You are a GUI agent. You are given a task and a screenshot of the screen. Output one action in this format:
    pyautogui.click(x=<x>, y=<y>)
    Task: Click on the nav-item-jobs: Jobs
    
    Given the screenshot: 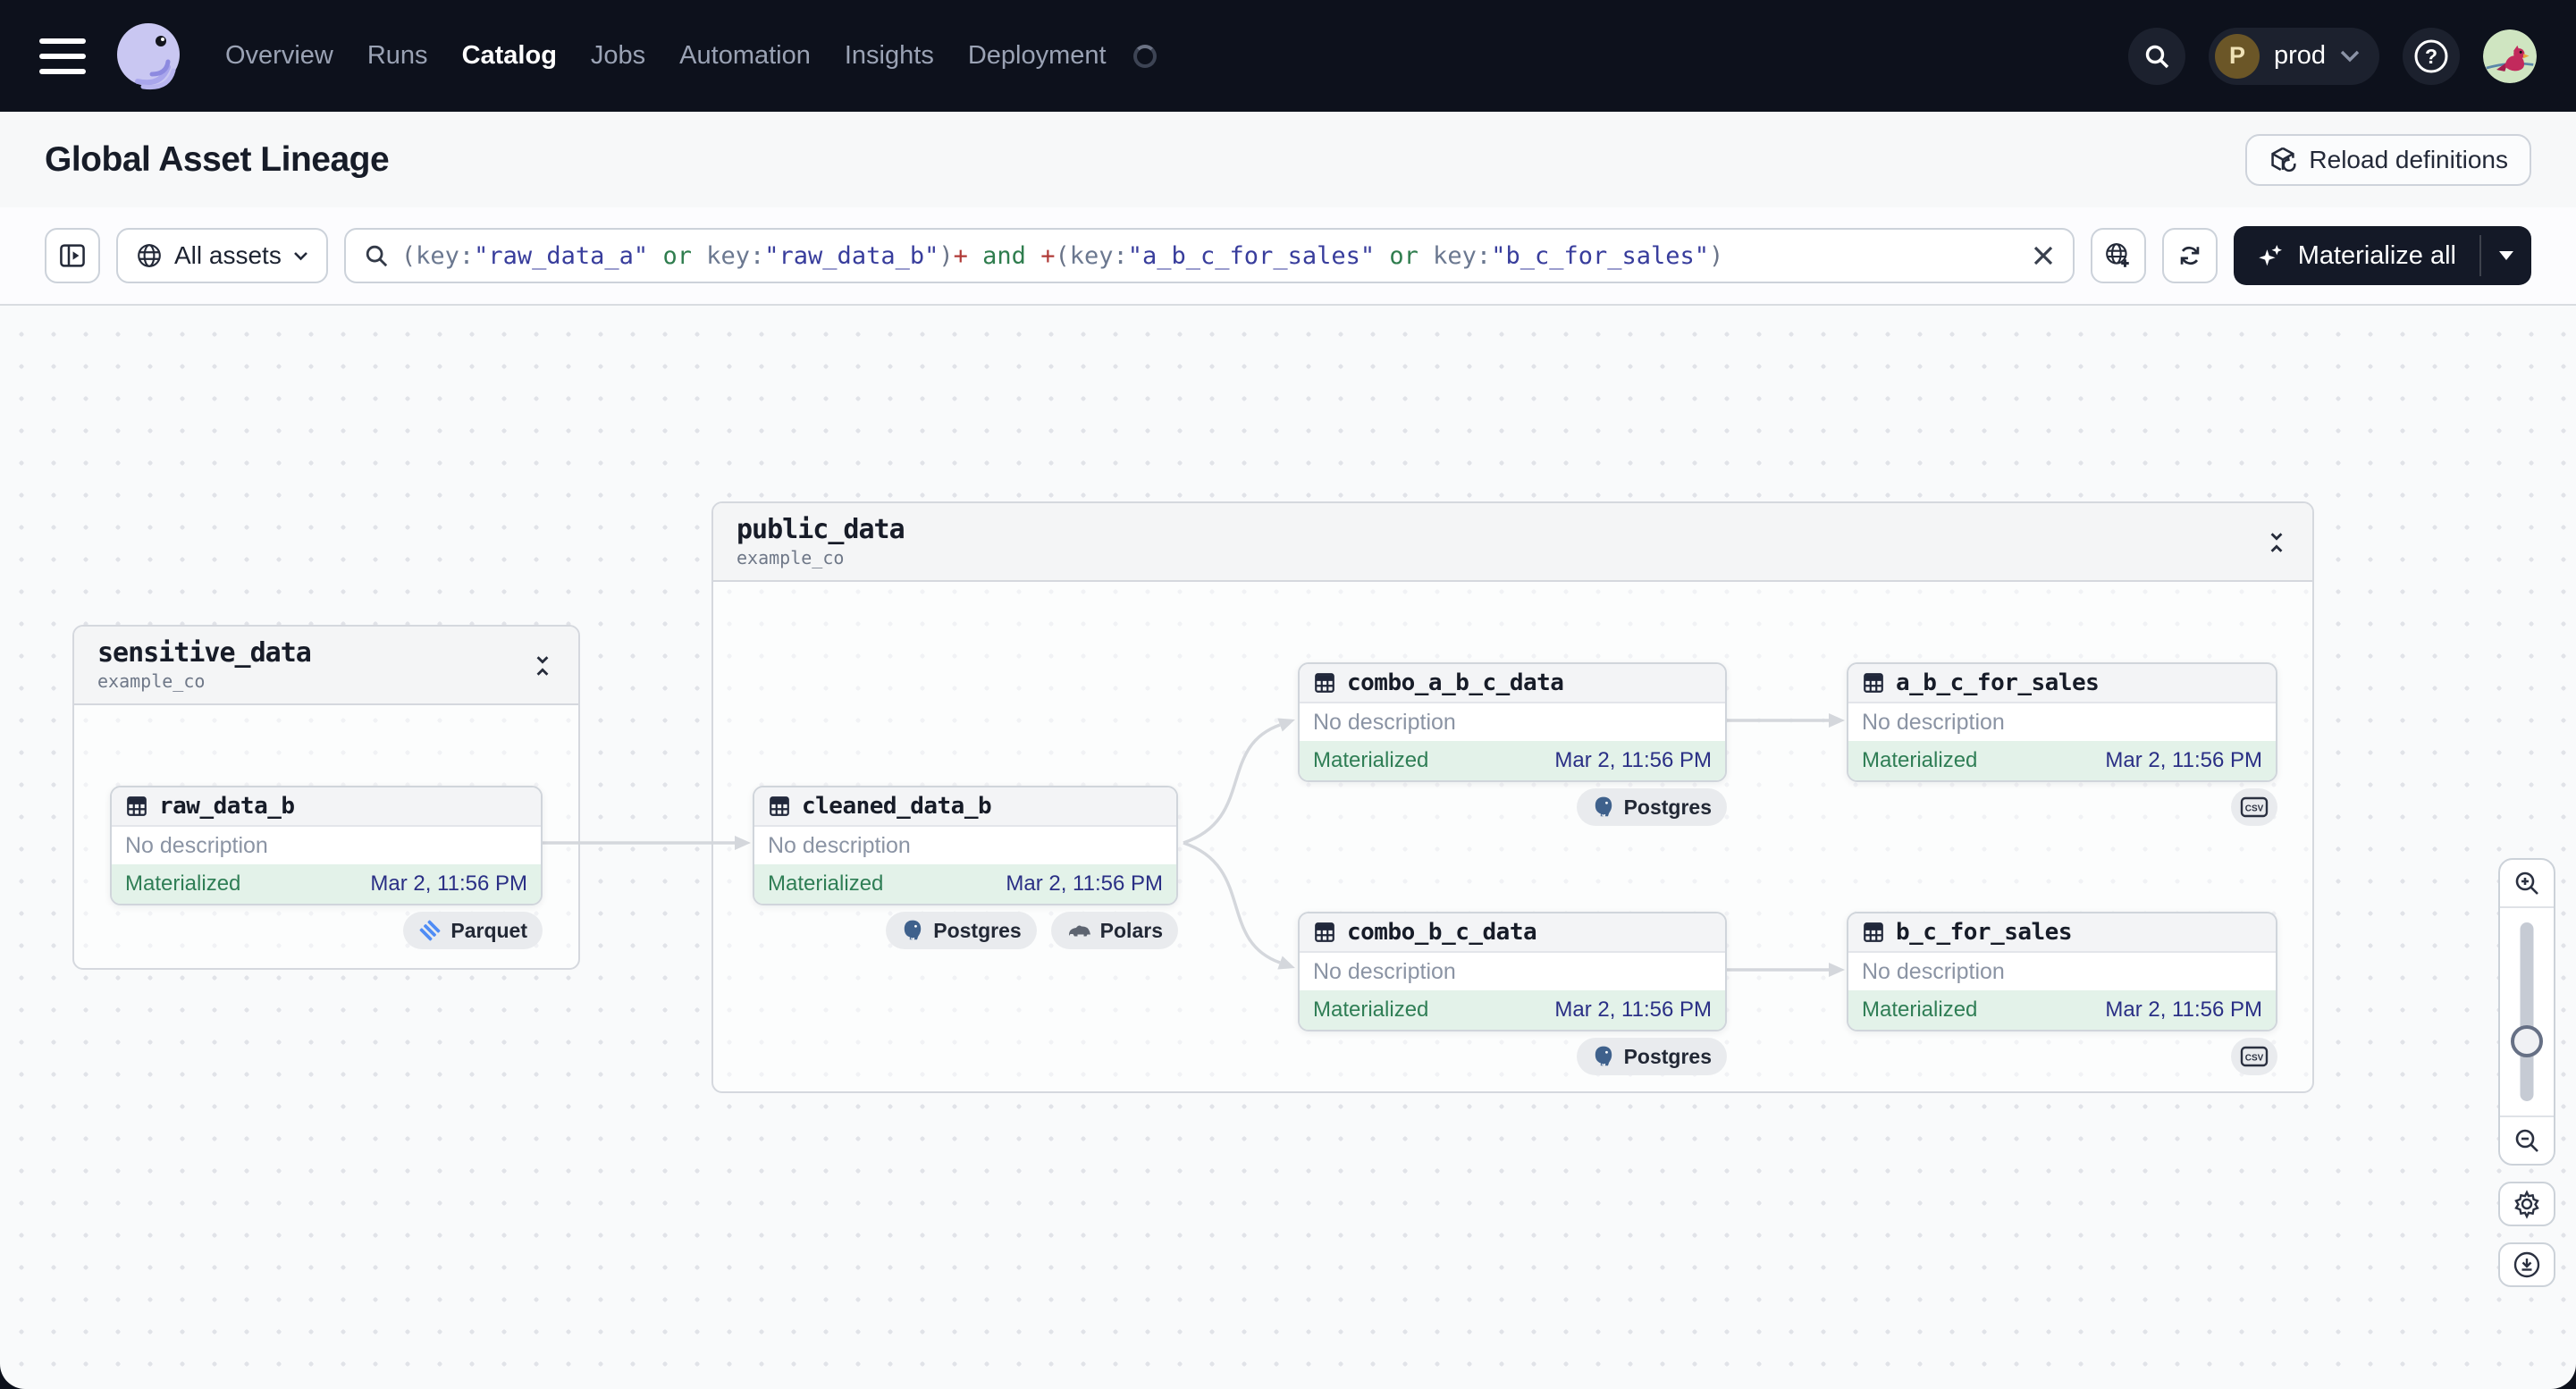 What is the action you would take?
    pyautogui.click(x=618, y=56)
    